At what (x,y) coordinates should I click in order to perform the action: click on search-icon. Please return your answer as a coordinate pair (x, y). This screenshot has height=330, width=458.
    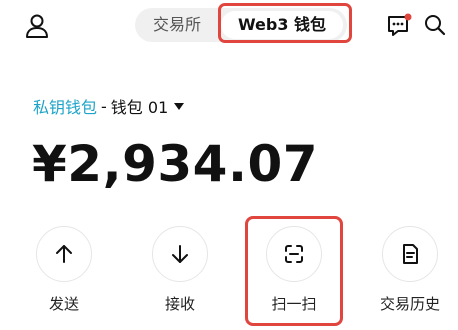
    Looking at the image, I should click on (435, 25).